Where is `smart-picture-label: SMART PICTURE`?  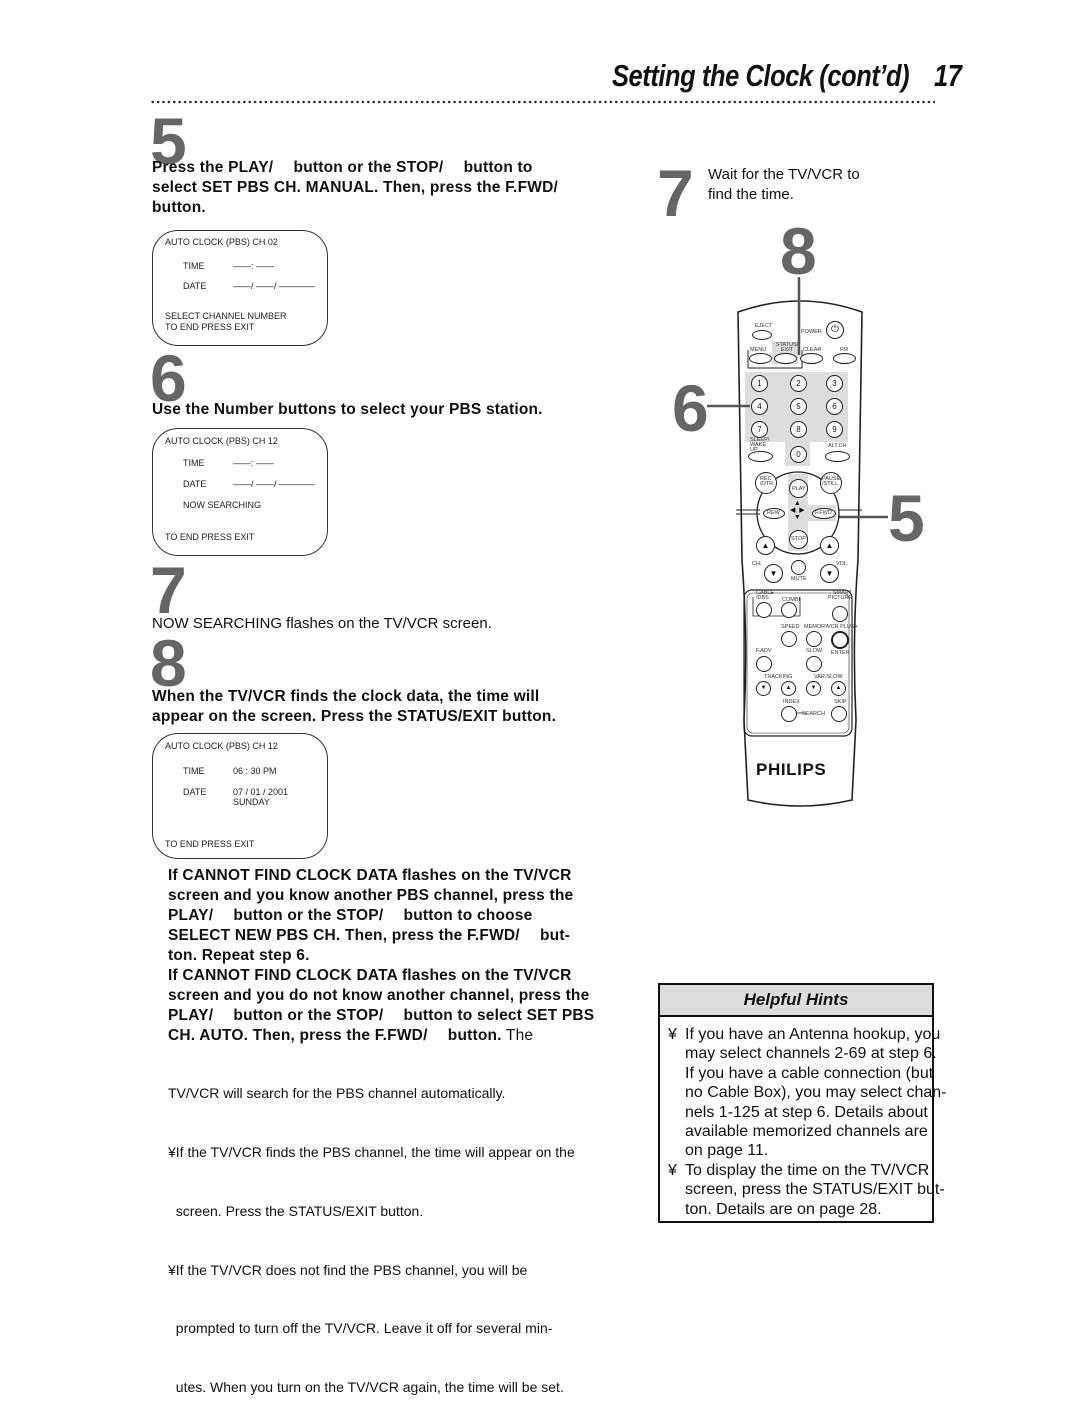 smart-picture-label: SMART PICTURE is located at coordinates (840, 595).